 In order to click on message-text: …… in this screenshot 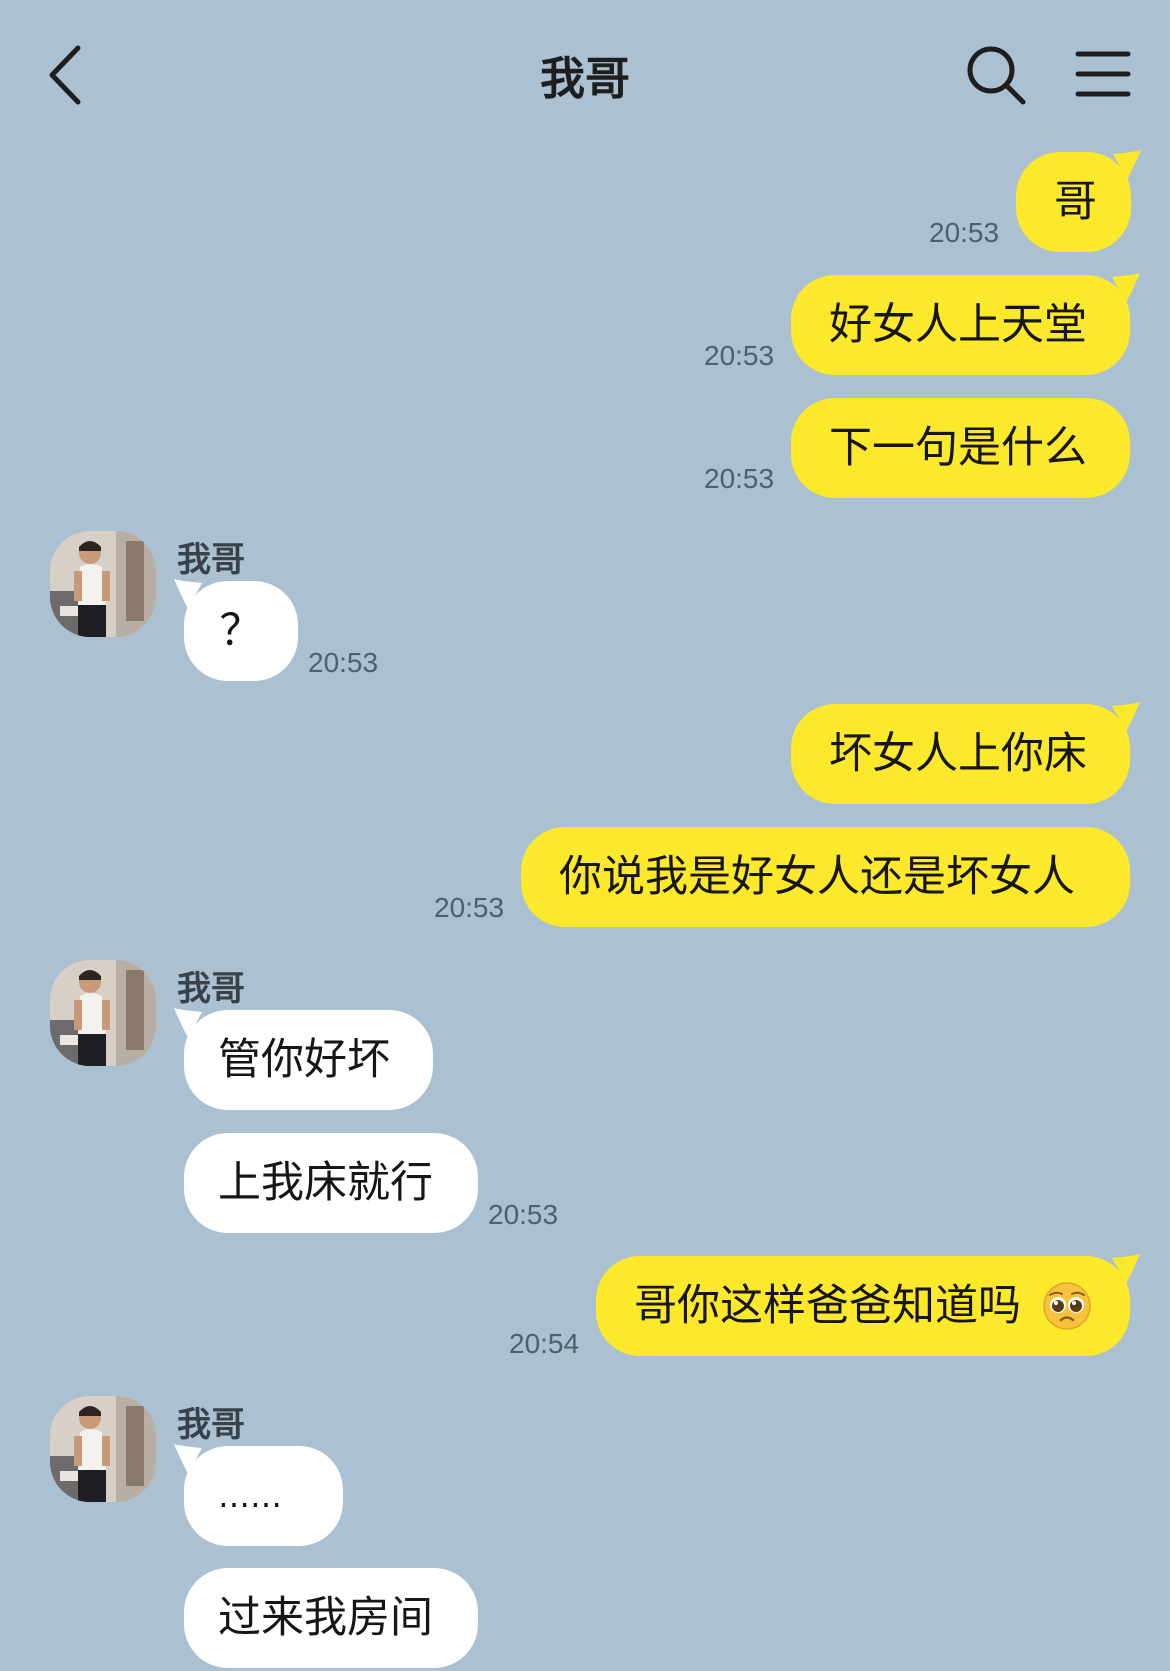, I will do `click(250, 1496)`.